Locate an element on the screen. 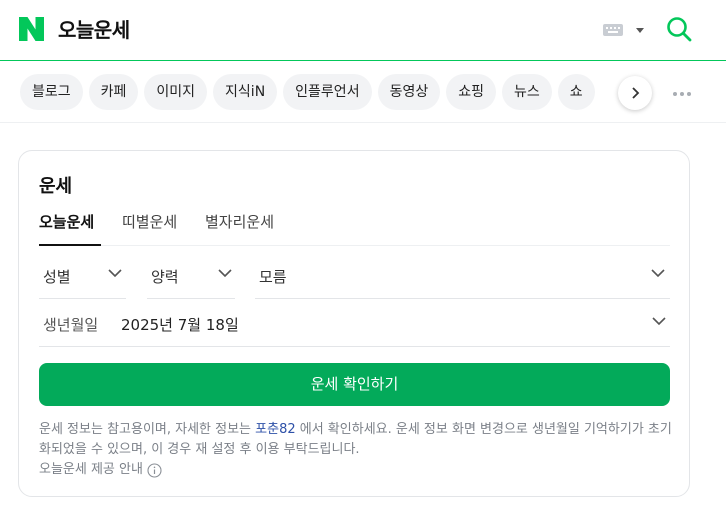 The height and width of the screenshot is (508, 726). birthdate-value: 2025년 7월 18일 is located at coordinates (180, 325).